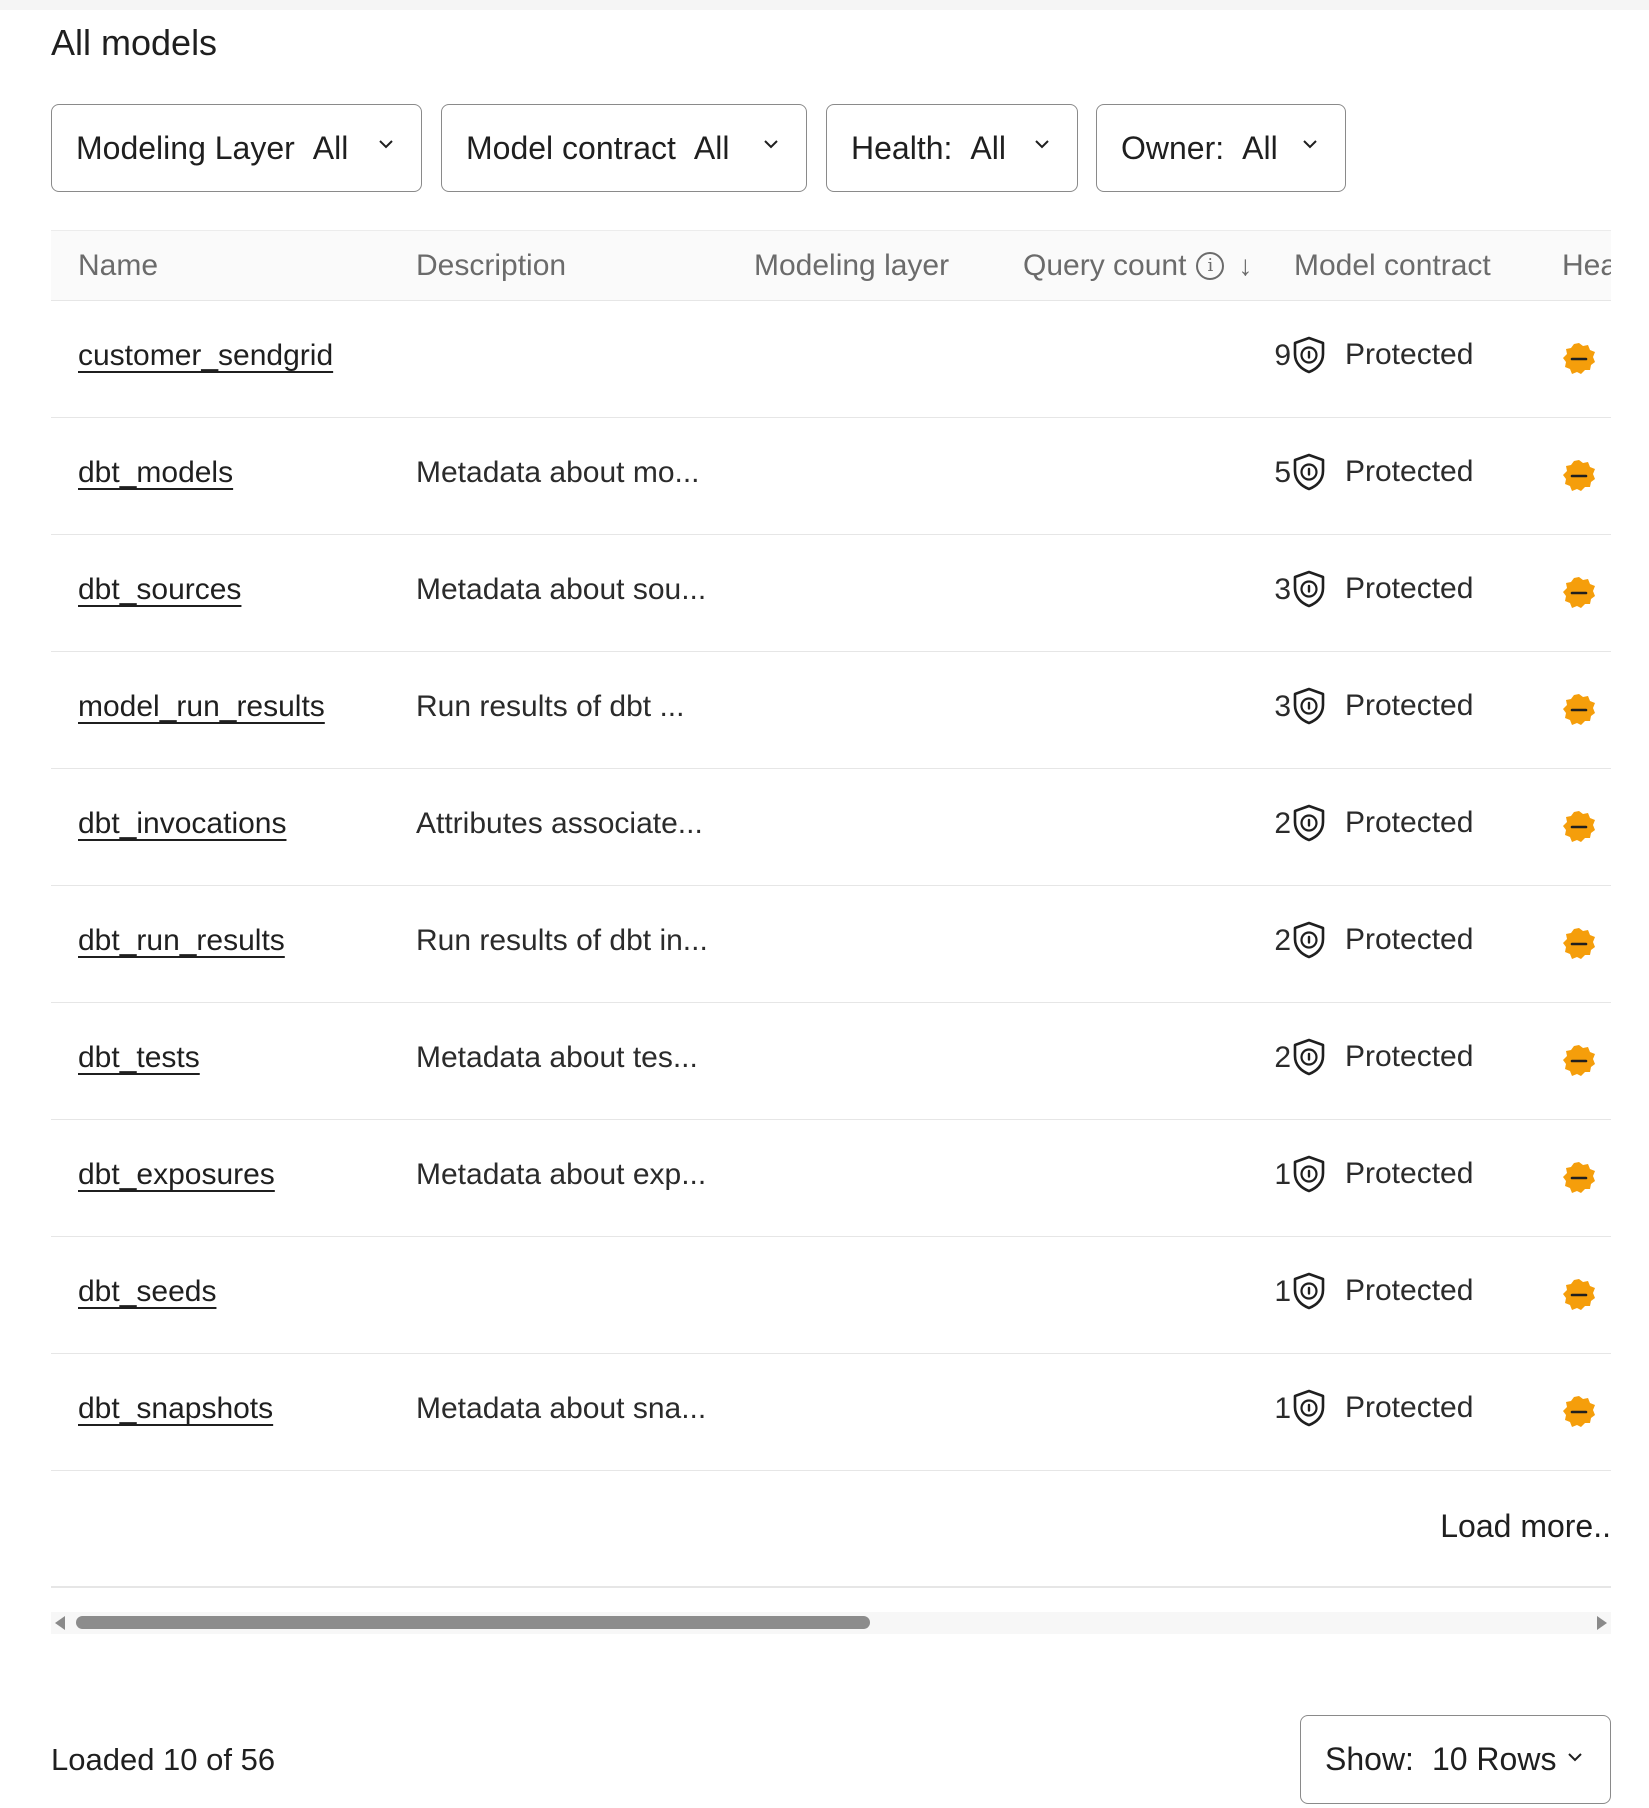  Describe the element at coordinates (1173, 147) in the screenshot. I see `filter-label: Owner:` at that location.